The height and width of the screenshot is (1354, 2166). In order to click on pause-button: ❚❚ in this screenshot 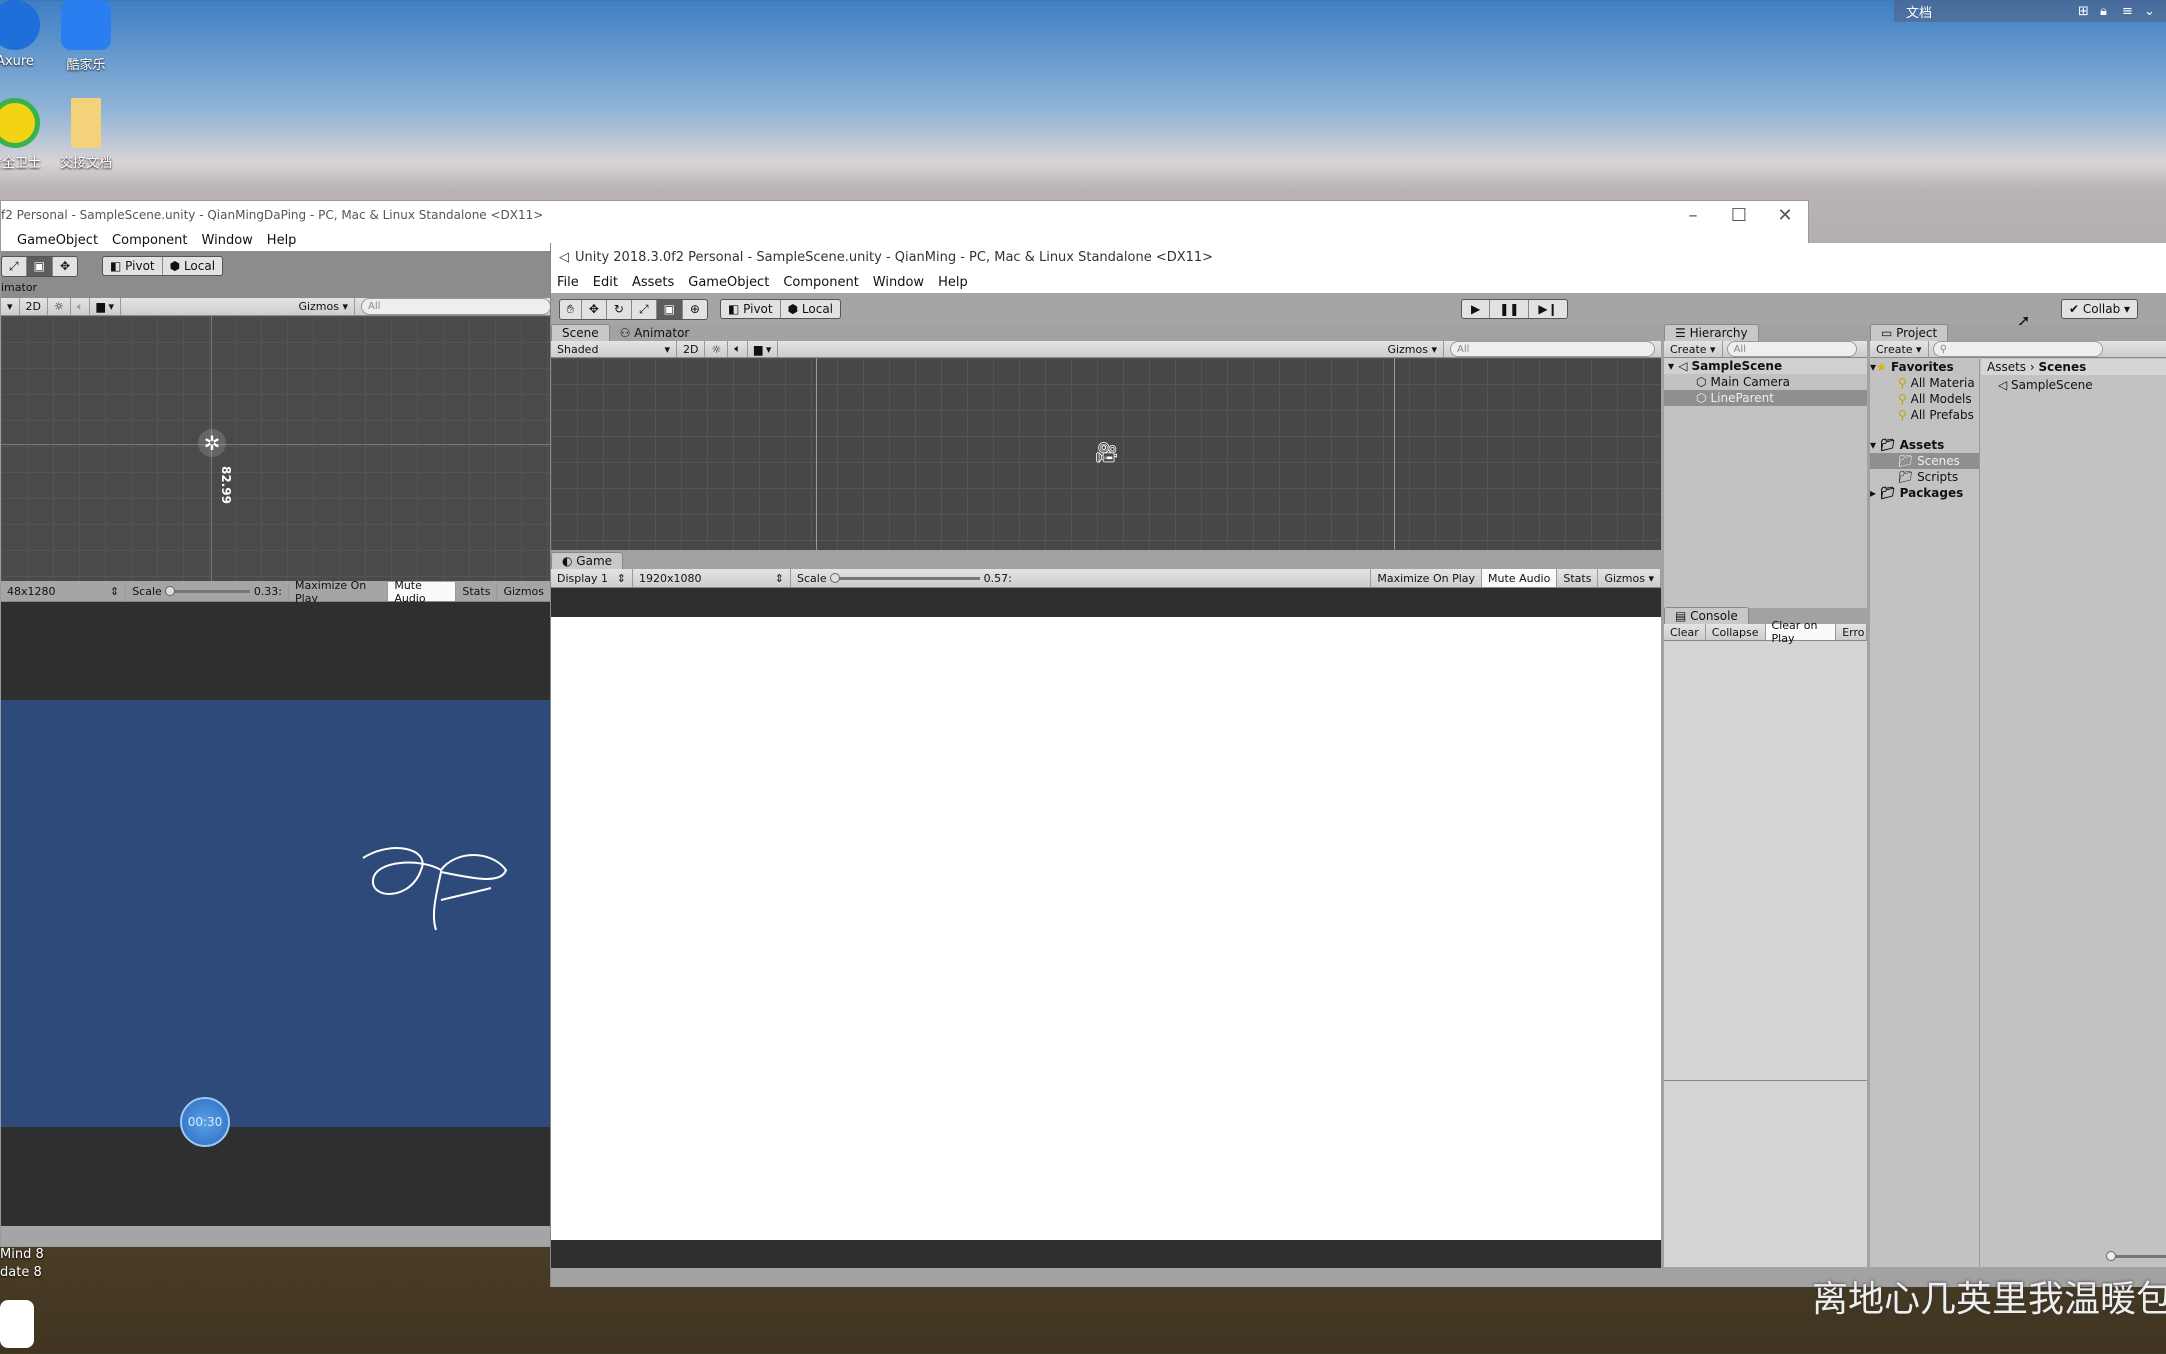, I will do `click(1510, 309)`.